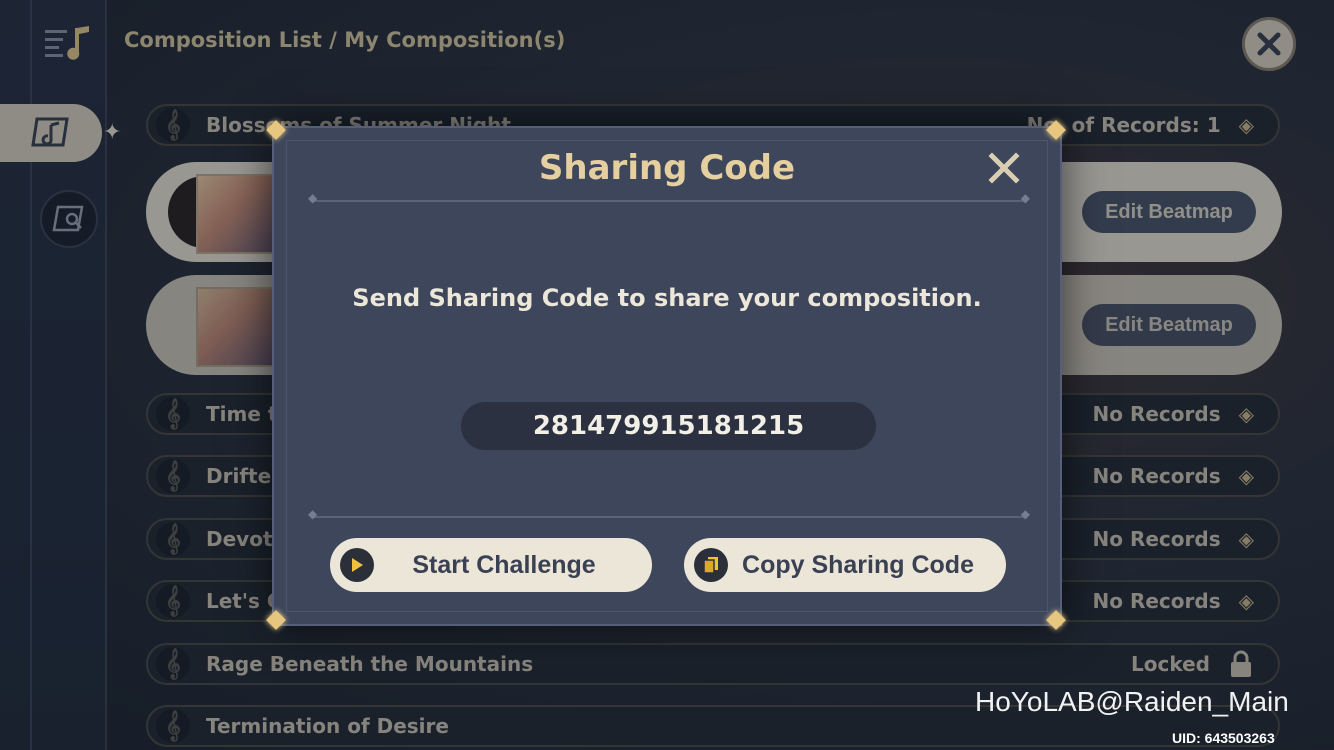 This screenshot has width=1334, height=750. I want to click on start-challenge-label: Start Challenge, so click(504, 564).